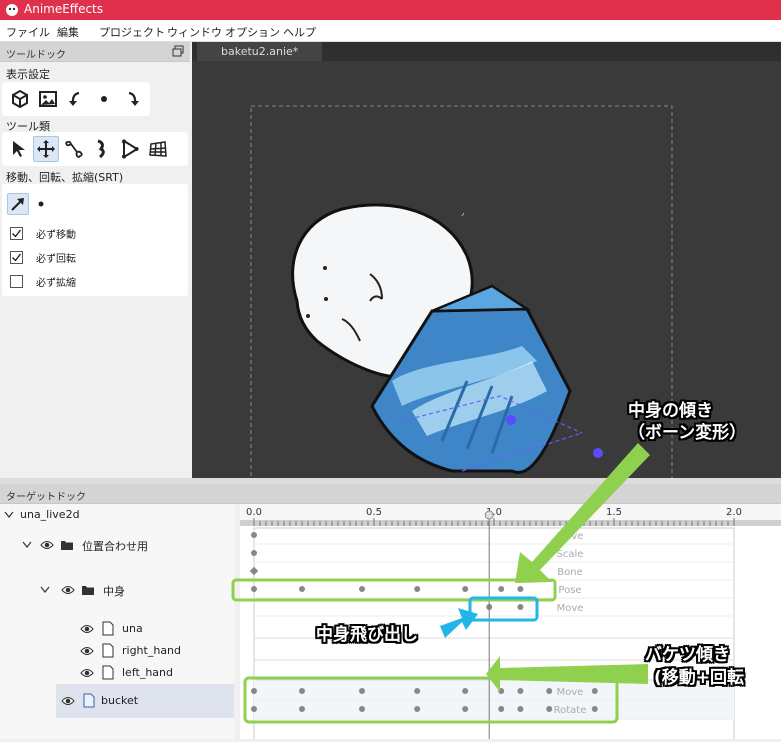  What do you see at coordinates (567, 674) in the screenshot?
I see `green-arrow-bucket` at bounding box center [567, 674].